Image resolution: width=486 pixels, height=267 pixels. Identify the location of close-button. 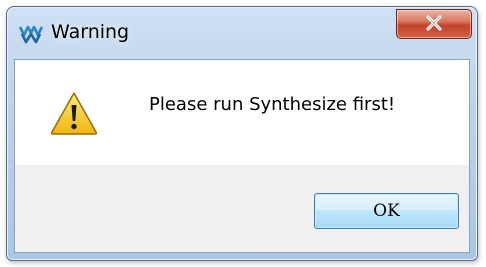
(434, 24).